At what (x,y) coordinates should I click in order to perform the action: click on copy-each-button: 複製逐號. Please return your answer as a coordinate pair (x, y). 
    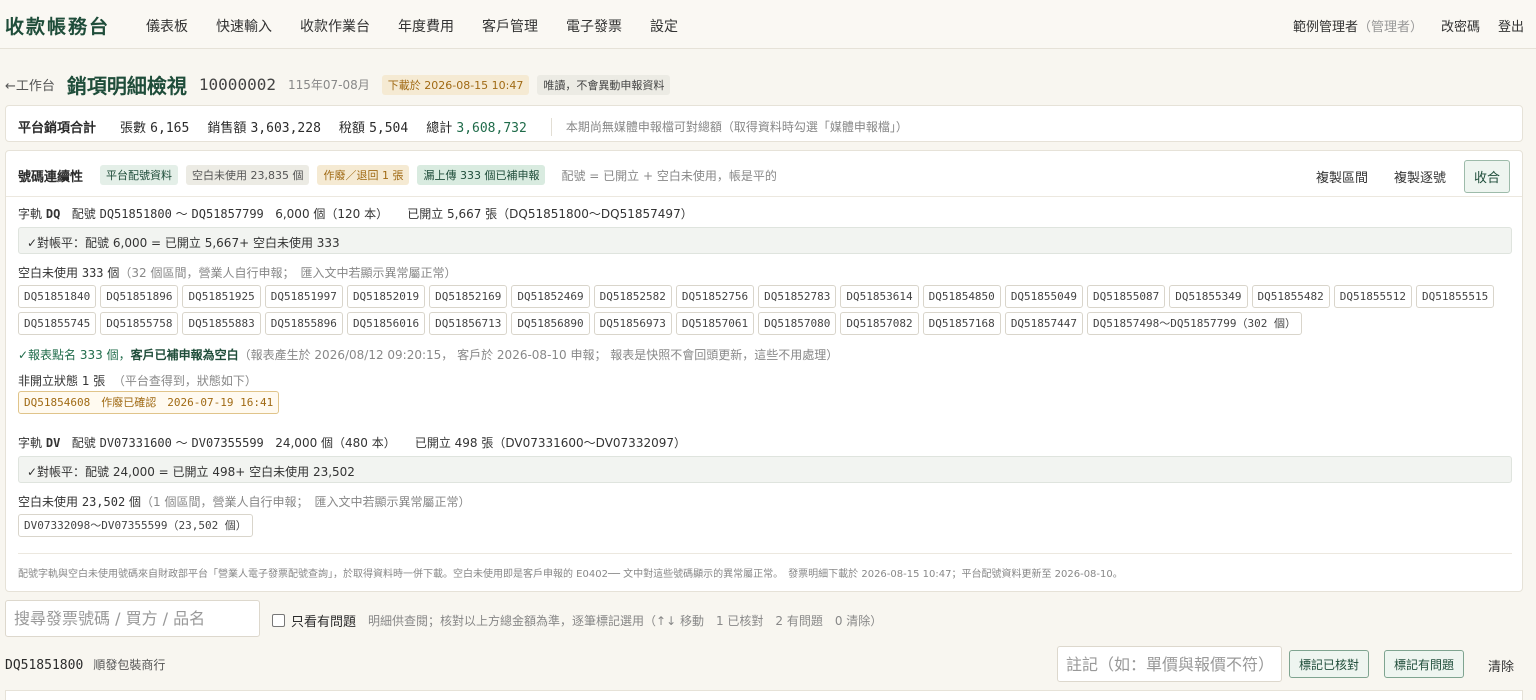
    Looking at the image, I should click on (1420, 176).